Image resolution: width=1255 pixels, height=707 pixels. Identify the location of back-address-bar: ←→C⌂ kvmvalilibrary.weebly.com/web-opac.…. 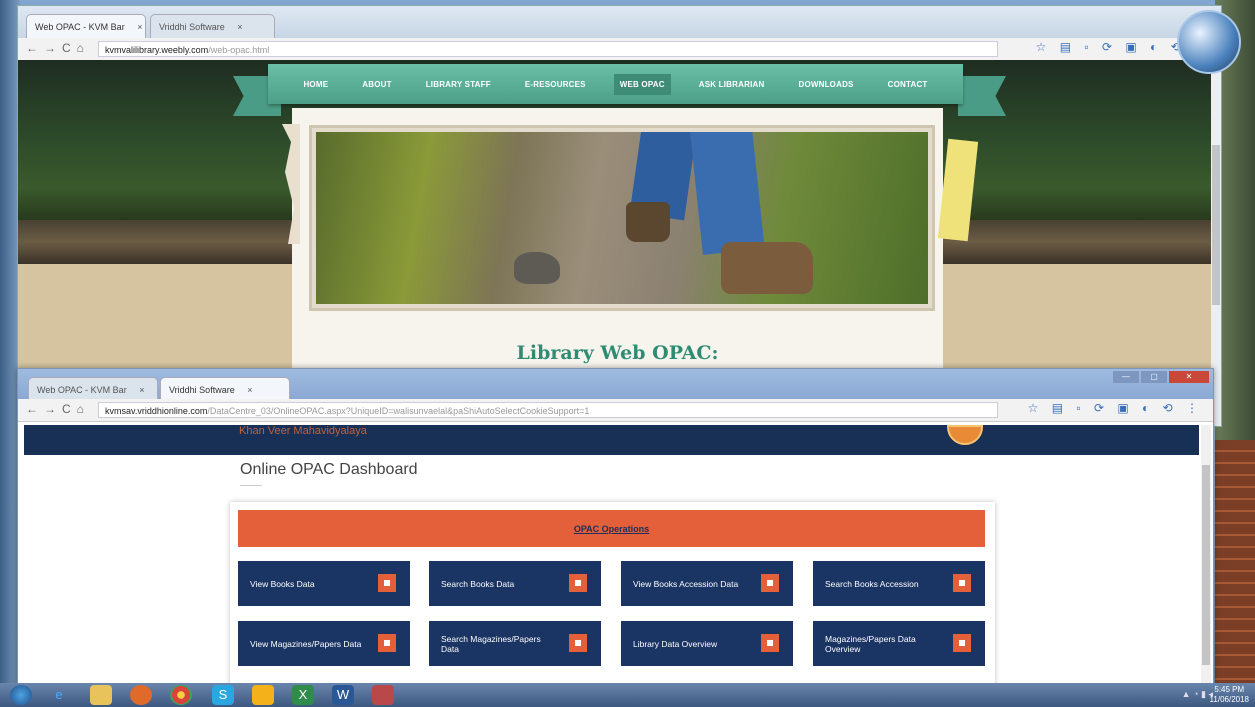
(619, 49).